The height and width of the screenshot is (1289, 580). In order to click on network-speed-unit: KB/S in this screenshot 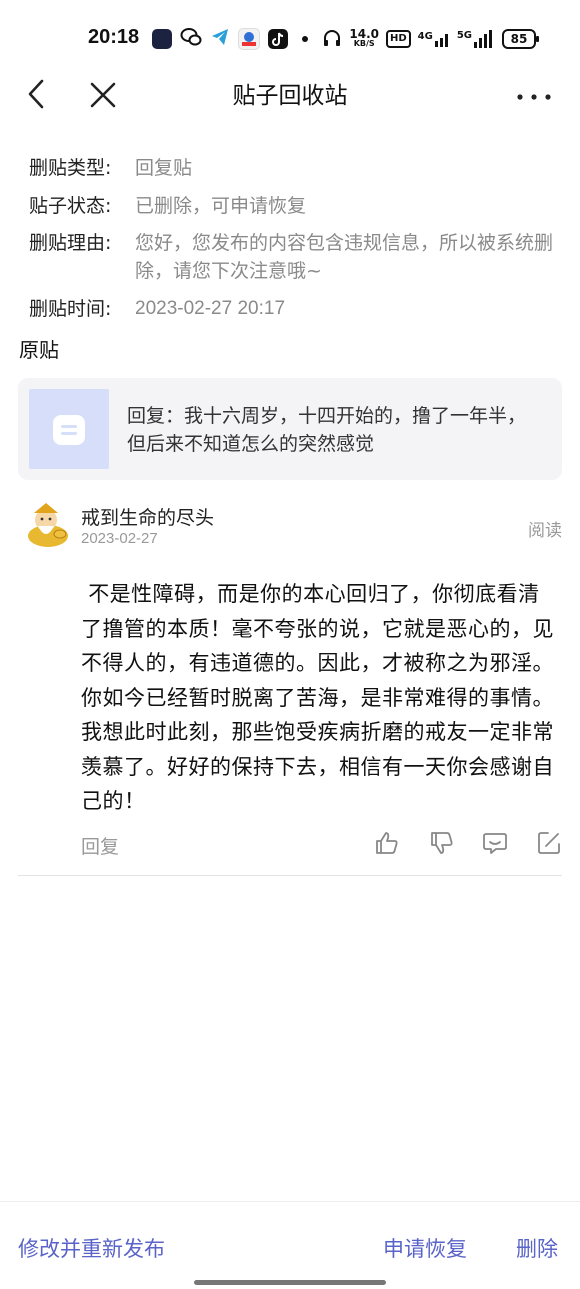, I will do `click(364, 43)`.